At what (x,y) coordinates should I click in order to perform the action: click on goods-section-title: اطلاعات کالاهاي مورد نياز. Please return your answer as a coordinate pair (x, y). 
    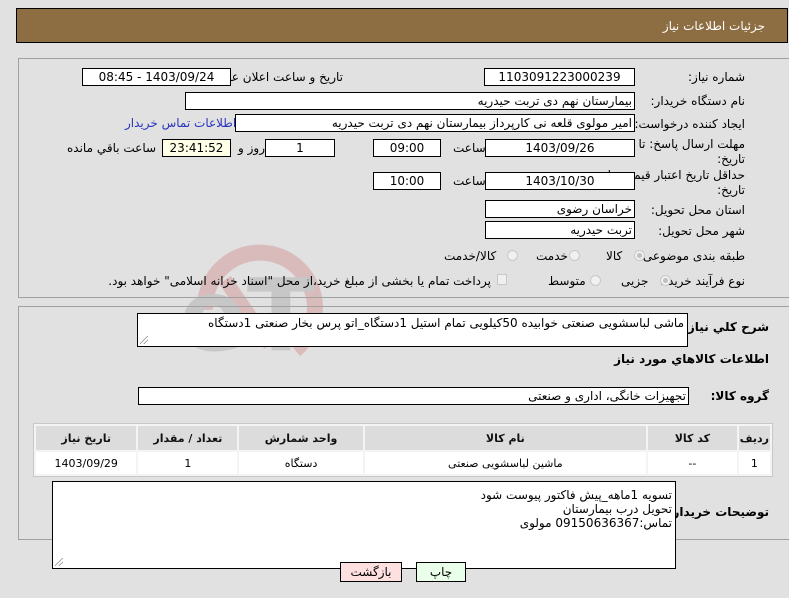
    Looking at the image, I should click on (691, 359).